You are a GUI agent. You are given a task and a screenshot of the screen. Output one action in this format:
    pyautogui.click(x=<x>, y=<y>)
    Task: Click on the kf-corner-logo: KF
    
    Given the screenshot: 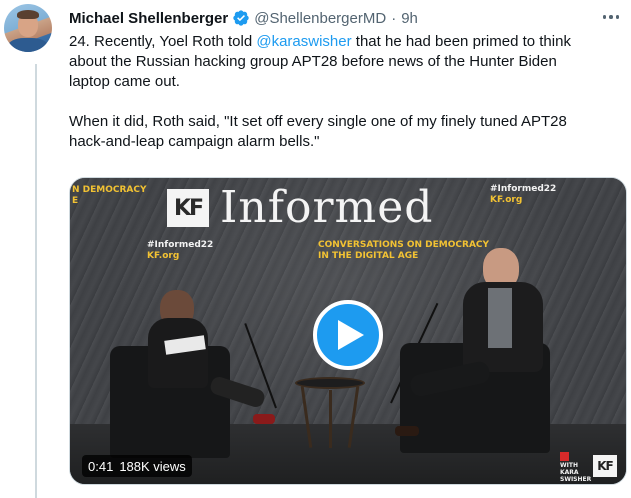 What is the action you would take?
    pyautogui.click(x=605, y=466)
    